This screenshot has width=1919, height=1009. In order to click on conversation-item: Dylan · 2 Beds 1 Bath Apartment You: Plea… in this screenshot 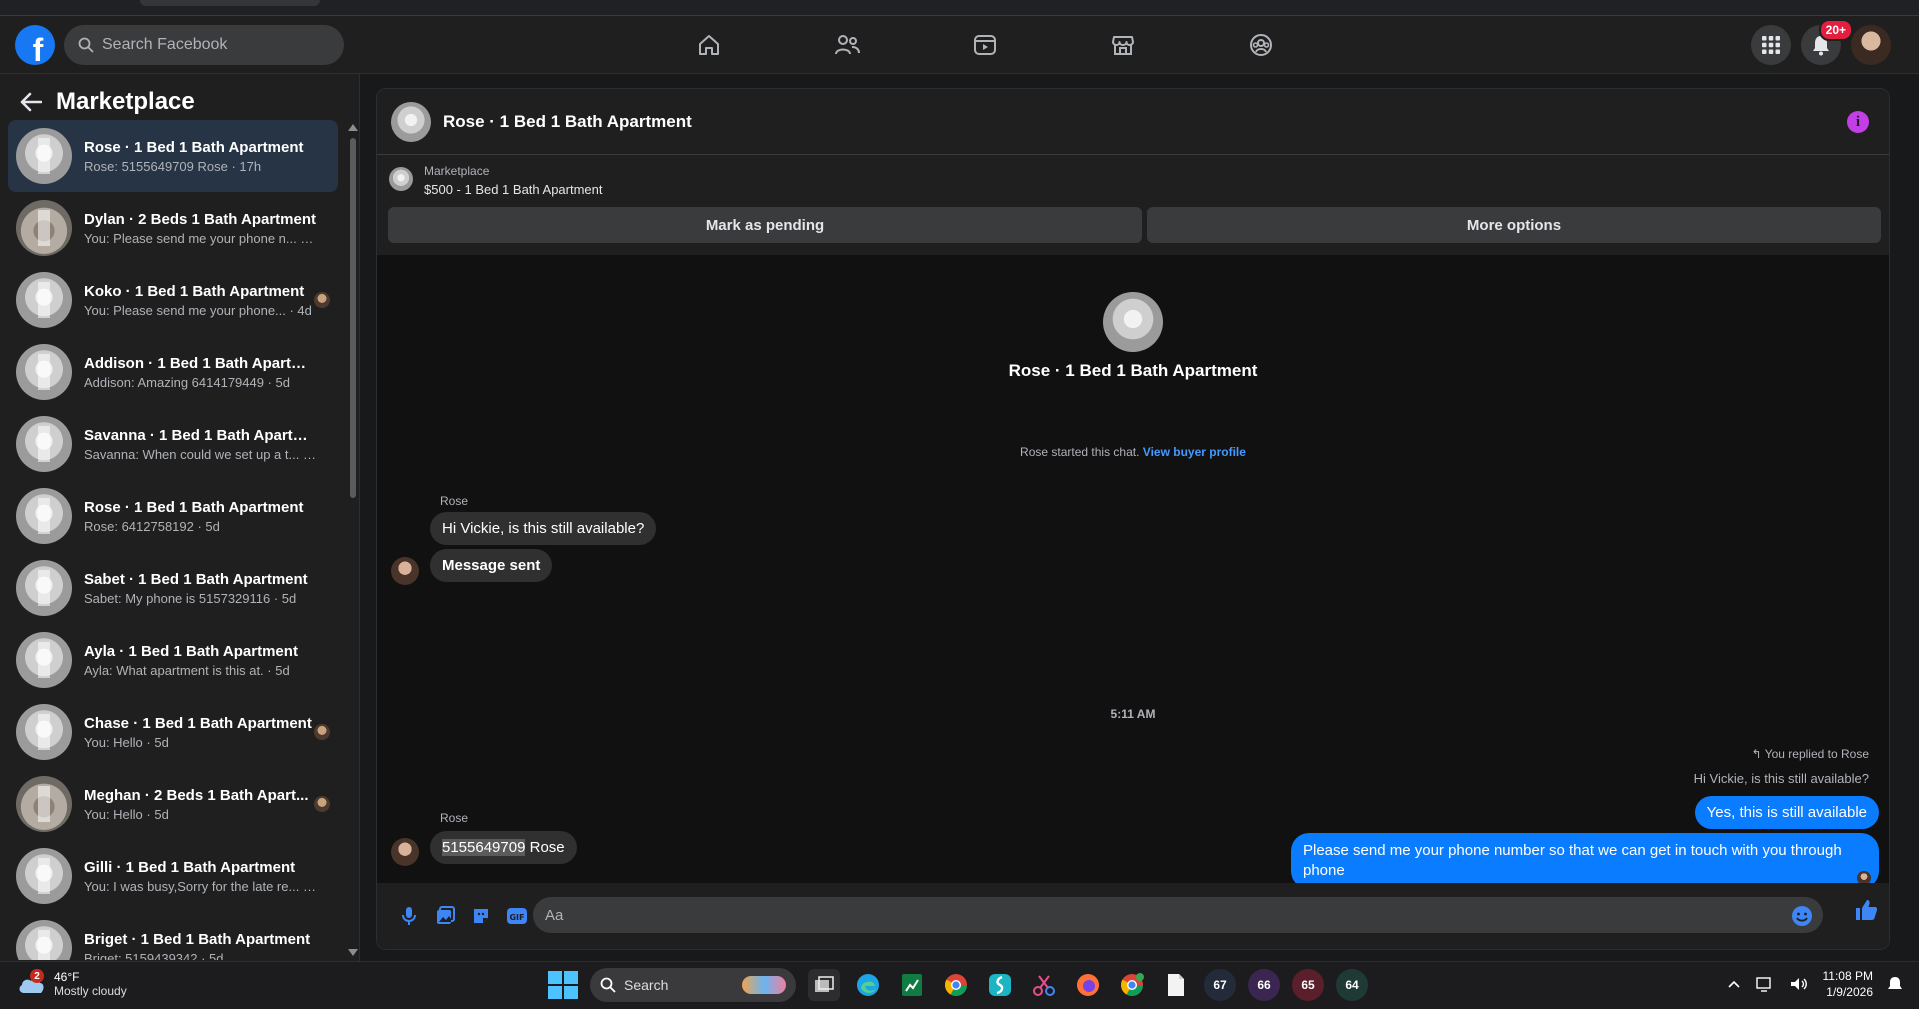, I will do `click(173, 228)`.